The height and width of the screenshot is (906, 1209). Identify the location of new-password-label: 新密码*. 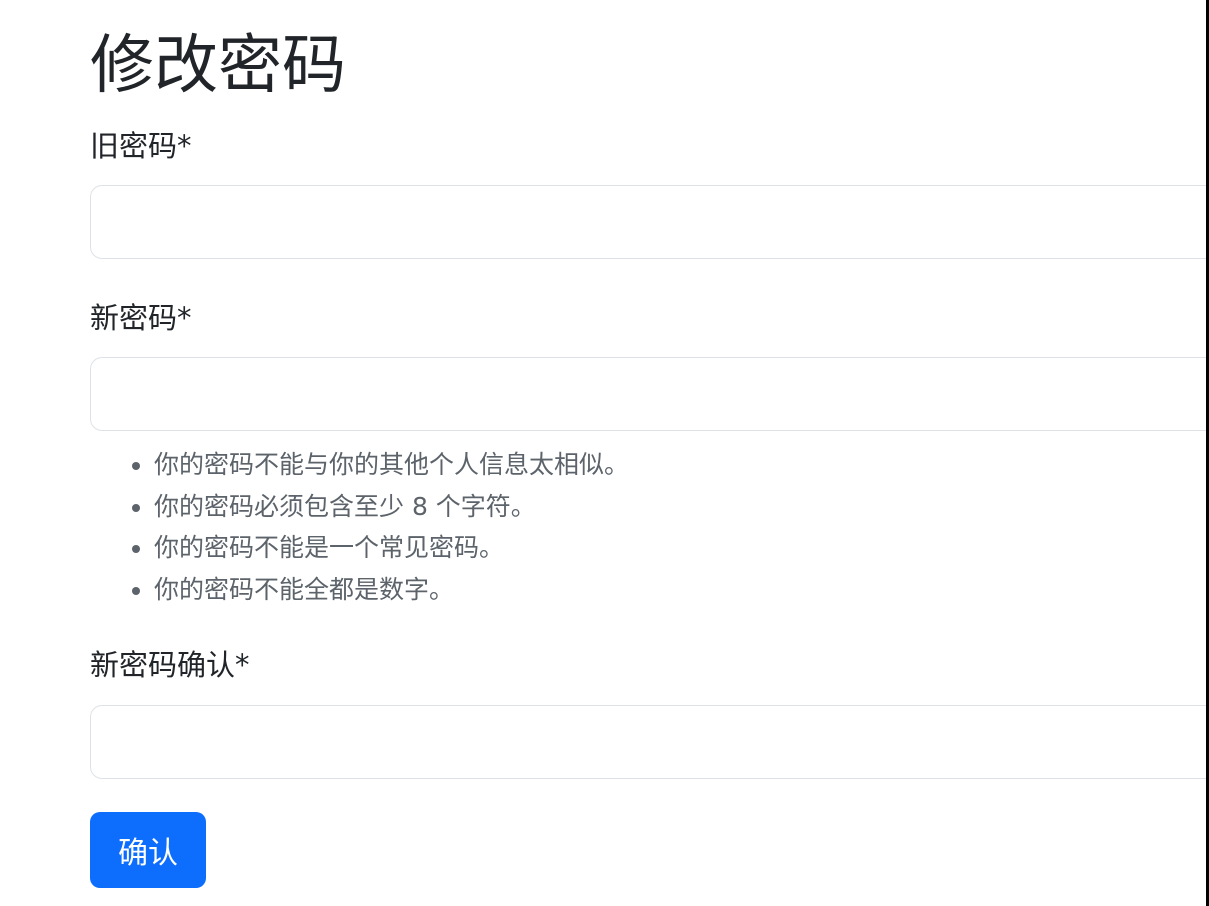
(141, 318).